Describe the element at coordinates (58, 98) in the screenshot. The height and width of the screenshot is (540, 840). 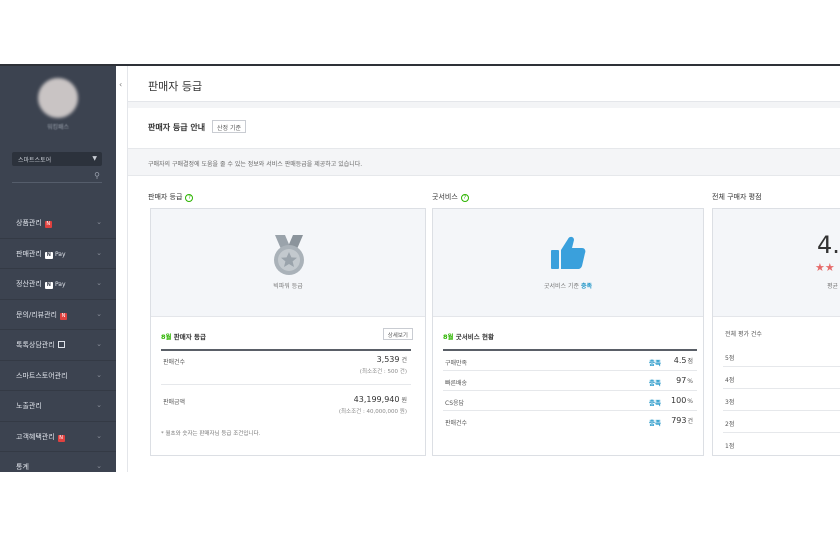
I see `avatar` at that location.